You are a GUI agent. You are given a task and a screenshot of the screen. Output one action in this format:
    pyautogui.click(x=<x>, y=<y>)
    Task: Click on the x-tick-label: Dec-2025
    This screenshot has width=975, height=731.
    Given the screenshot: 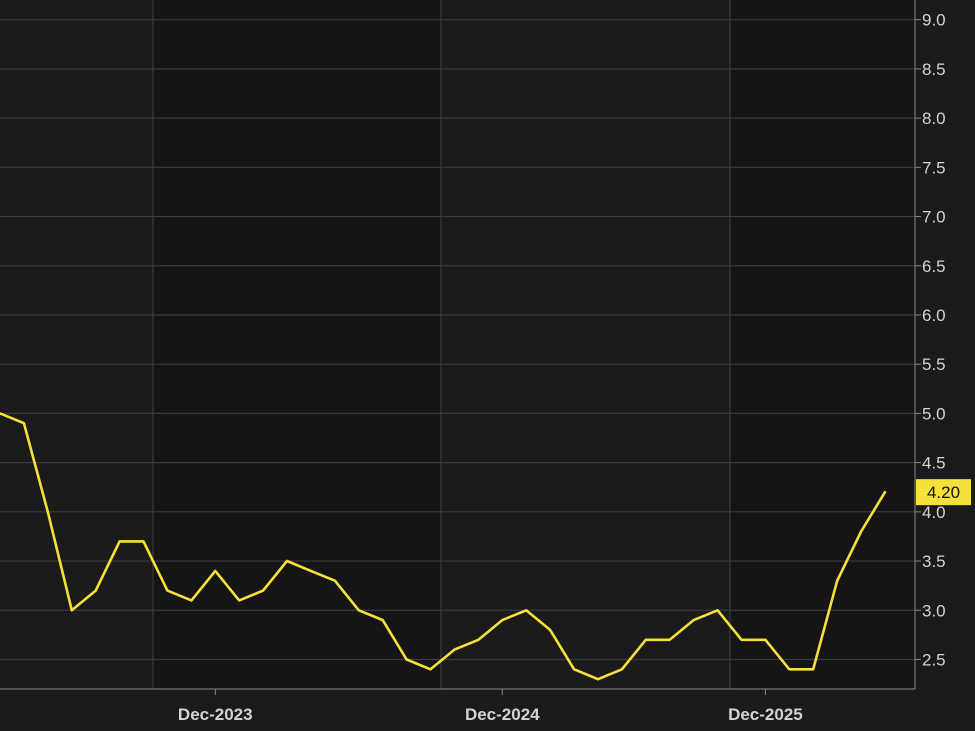 What is the action you would take?
    pyautogui.click(x=765, y=714)
    